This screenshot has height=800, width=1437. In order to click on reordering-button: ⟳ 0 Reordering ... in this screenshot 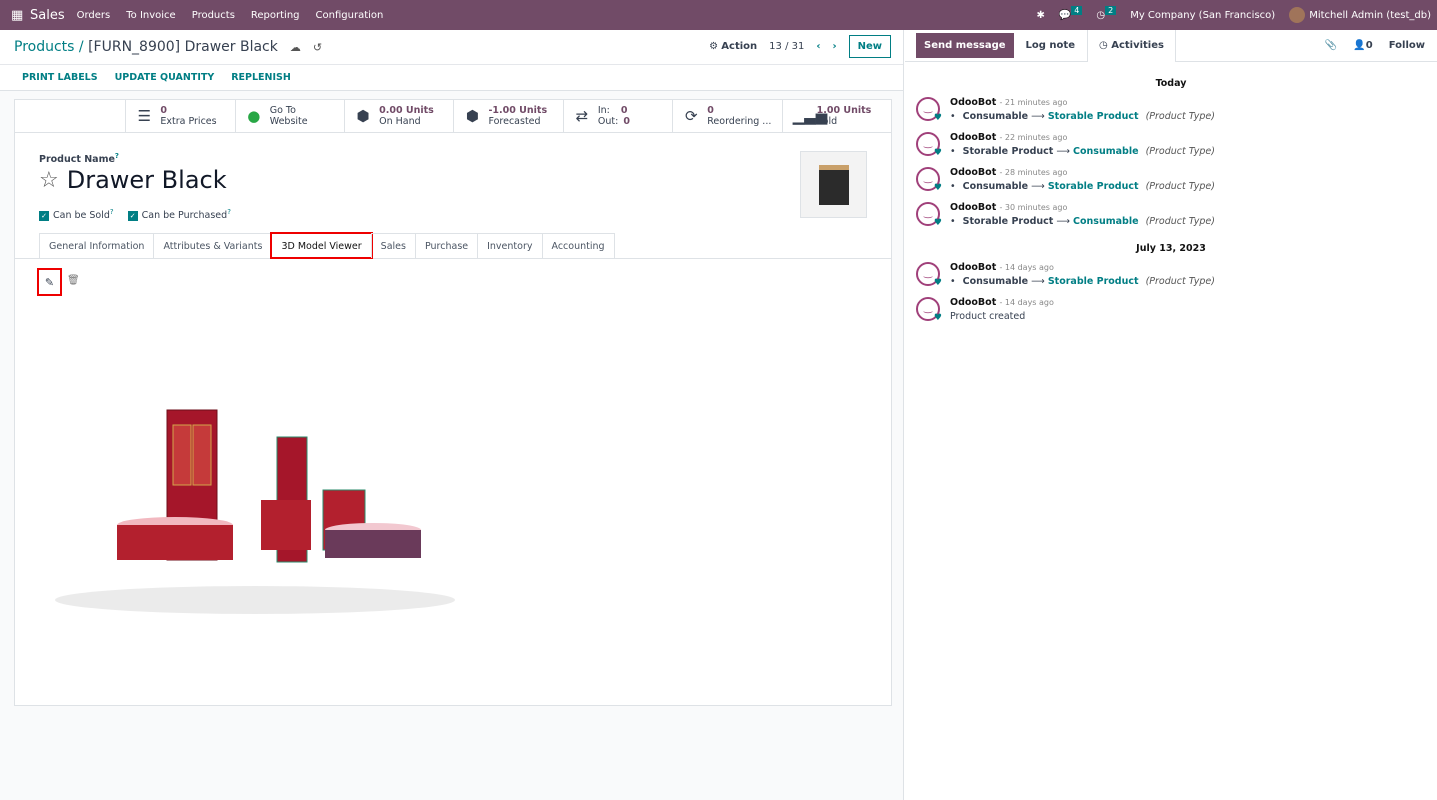, I will do `click(726, 116)`.